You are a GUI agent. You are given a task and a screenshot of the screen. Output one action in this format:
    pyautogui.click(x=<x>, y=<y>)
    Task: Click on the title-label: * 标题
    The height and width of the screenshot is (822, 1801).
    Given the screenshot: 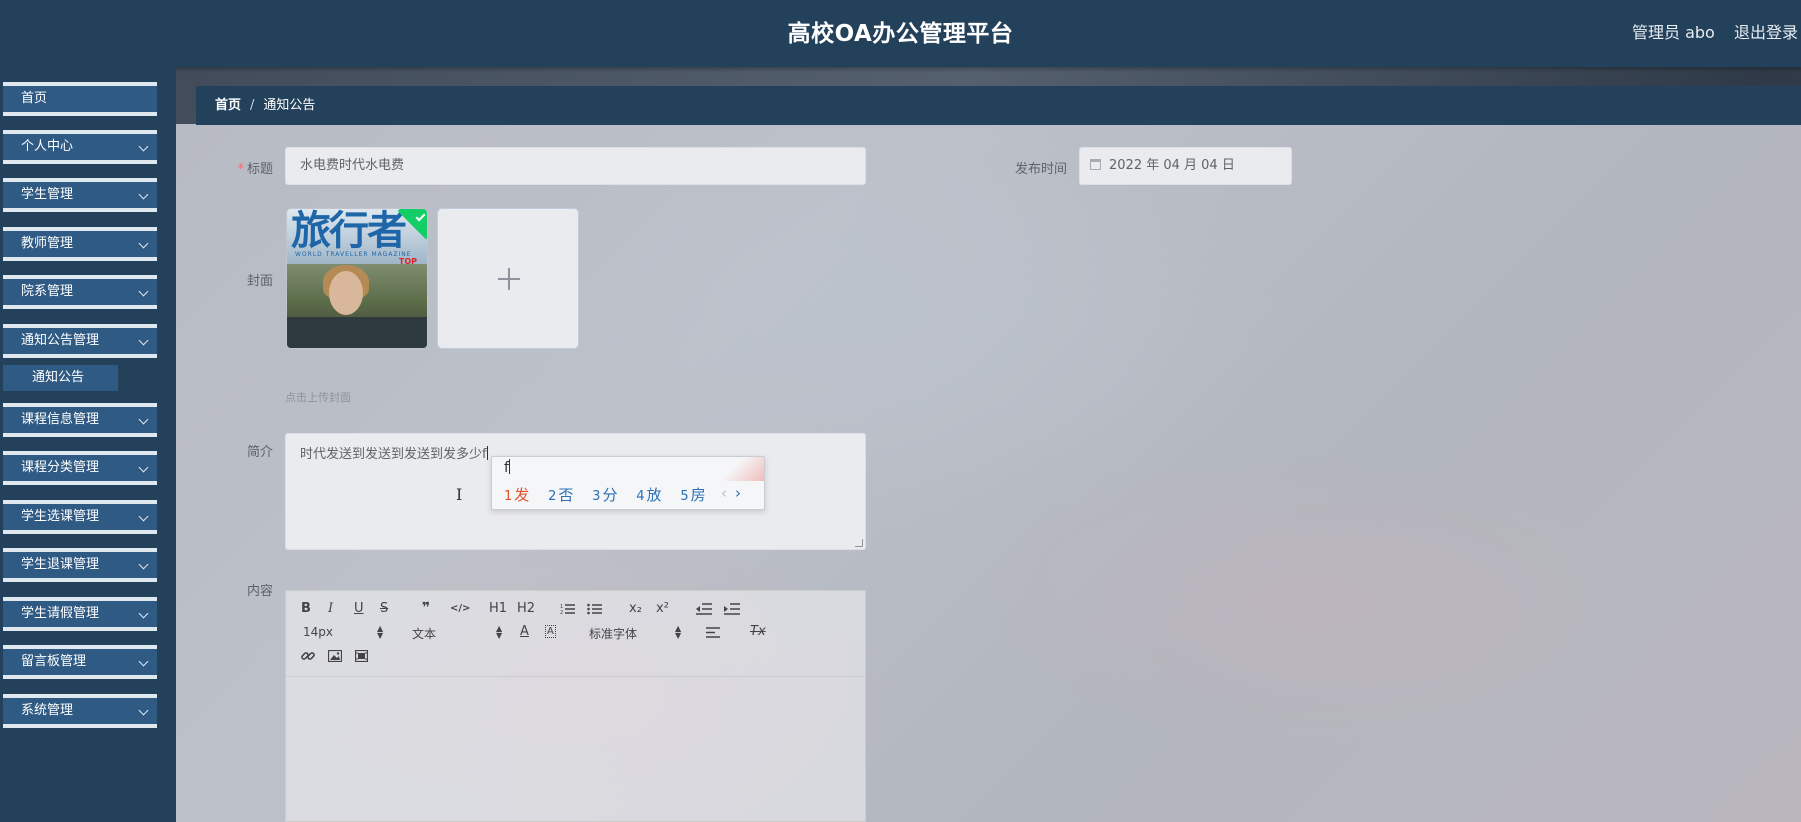 What is the action you would take?
    pyautogui.click(x=233, y=167)
    